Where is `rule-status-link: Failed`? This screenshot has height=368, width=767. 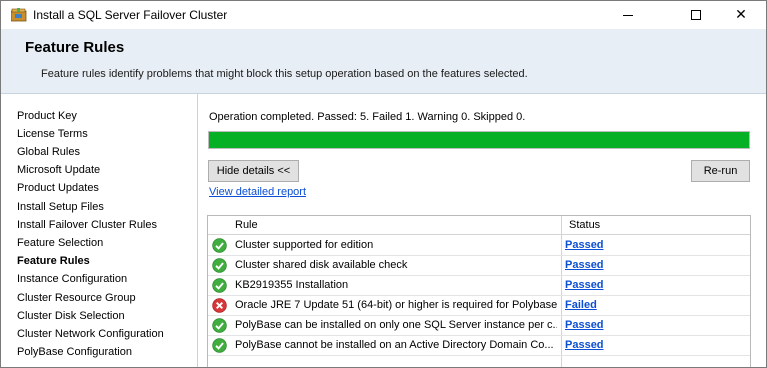
rule-status-link: Failed is located at coordinates (581, 305).